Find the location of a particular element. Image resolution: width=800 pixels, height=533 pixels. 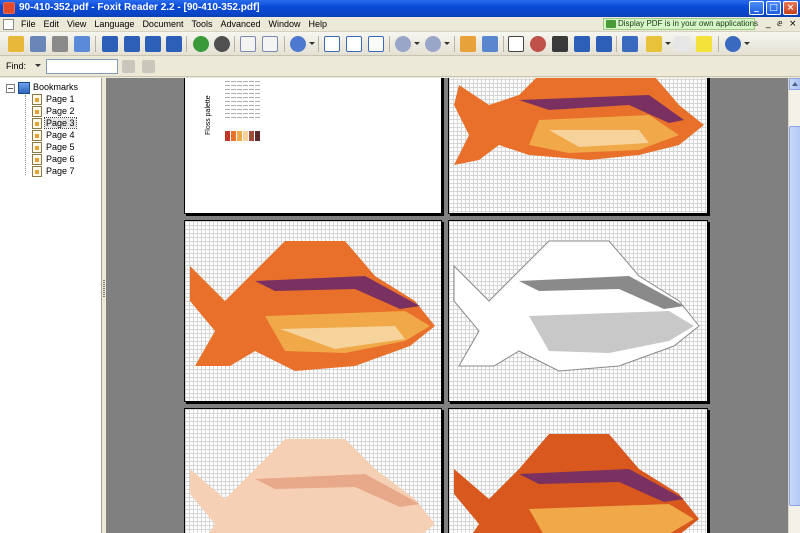

menu-tools: Tools is located at coordinates (201, 24).